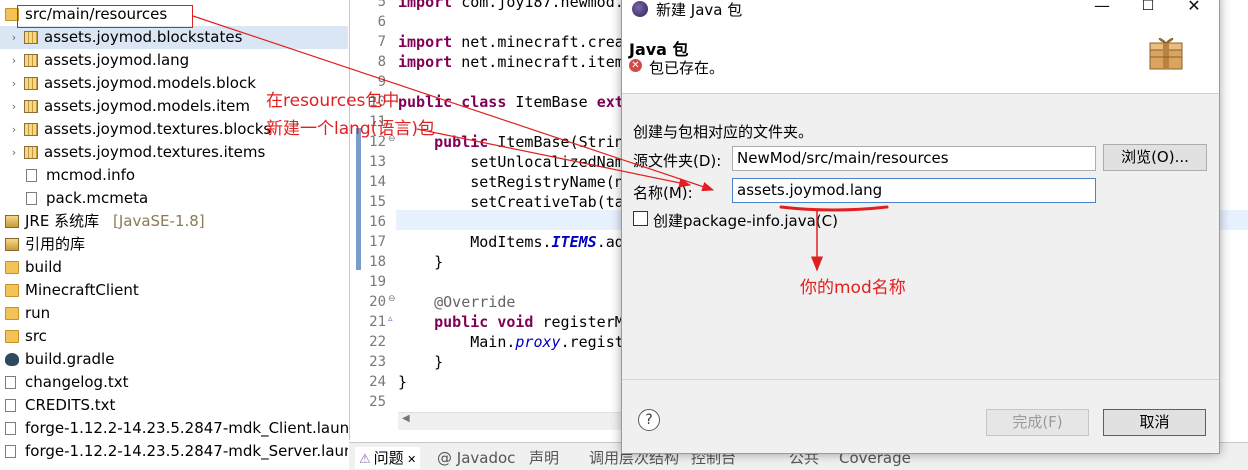 This screenshot has height=470, width=1248. I want to click on tree-item: build.gradle, so click(174, 359).